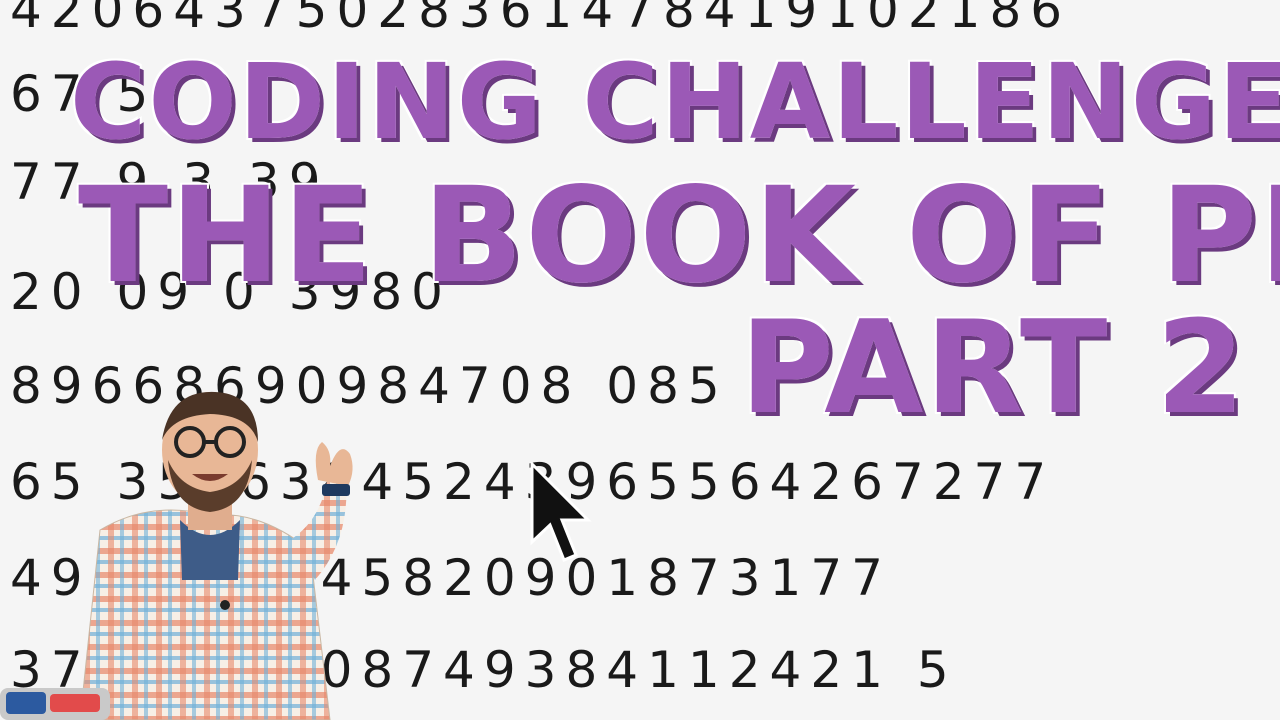 Image resolution: width=1280 pixels, height=720 pixels. Describe the element at coordinates (541, 19) in the screenshot. I see `digit-row: 42064375028361478419102186` at that location.